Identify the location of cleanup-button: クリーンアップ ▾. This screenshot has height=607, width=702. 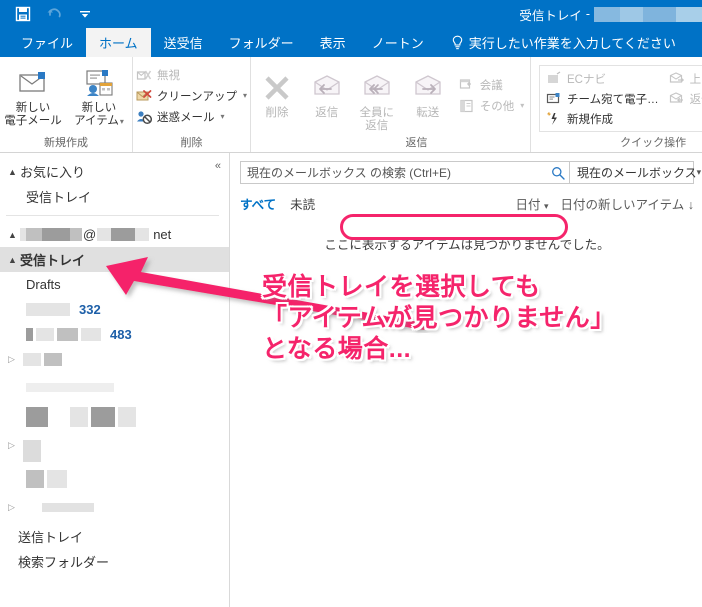
(191, 95).